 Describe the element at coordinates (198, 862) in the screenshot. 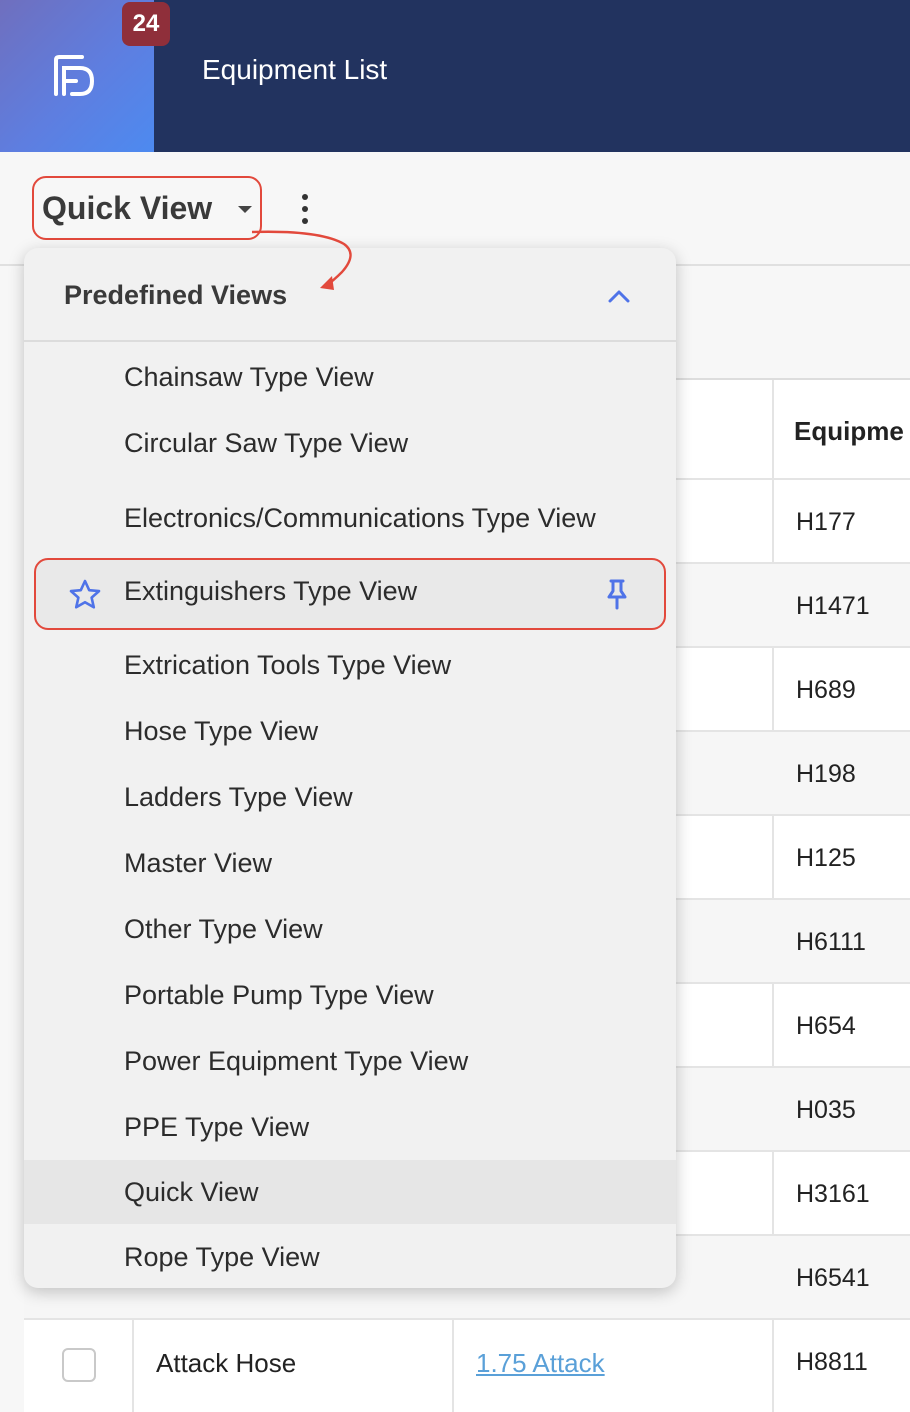

I see `menu-item-label: Master View` at that location.